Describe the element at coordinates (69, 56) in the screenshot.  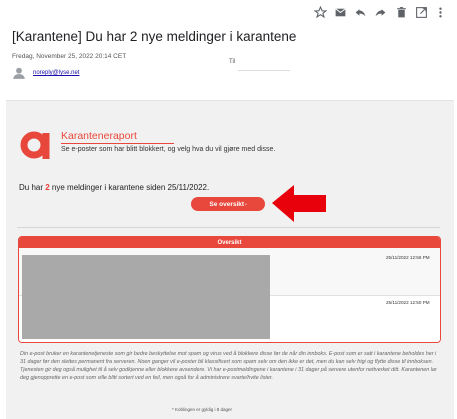
I see `email-date: Fredag, November 25, 2022 20:14 CET` at that location.